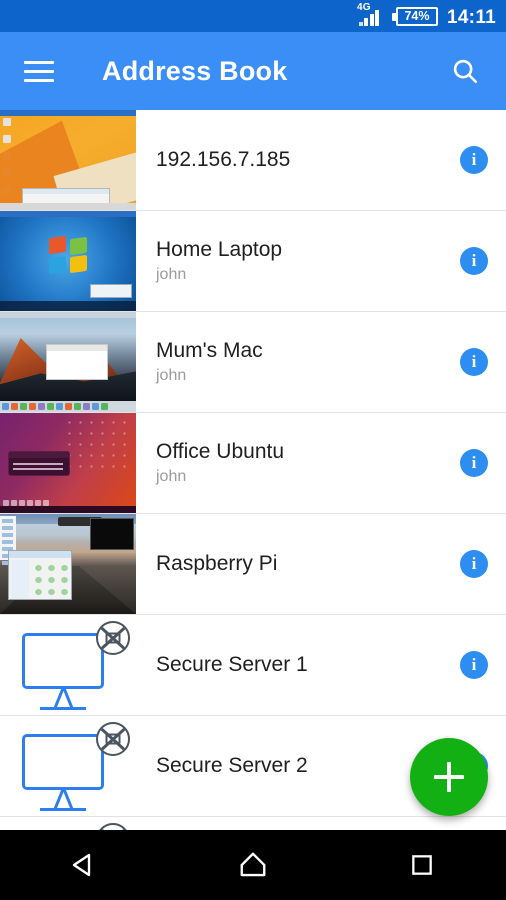 The width and height of the screenshot is (506, 900). I want to click on hamburger-menu-icon, so click(39, 71).